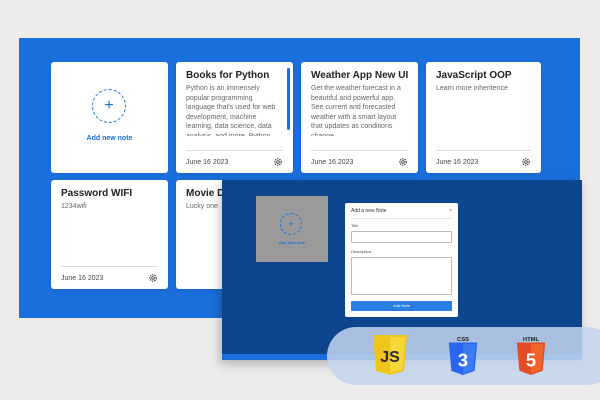 The width and height of the screenshot is (600, 400). I want to click on modal-header: Add a new Note ×, so click(401, 213).